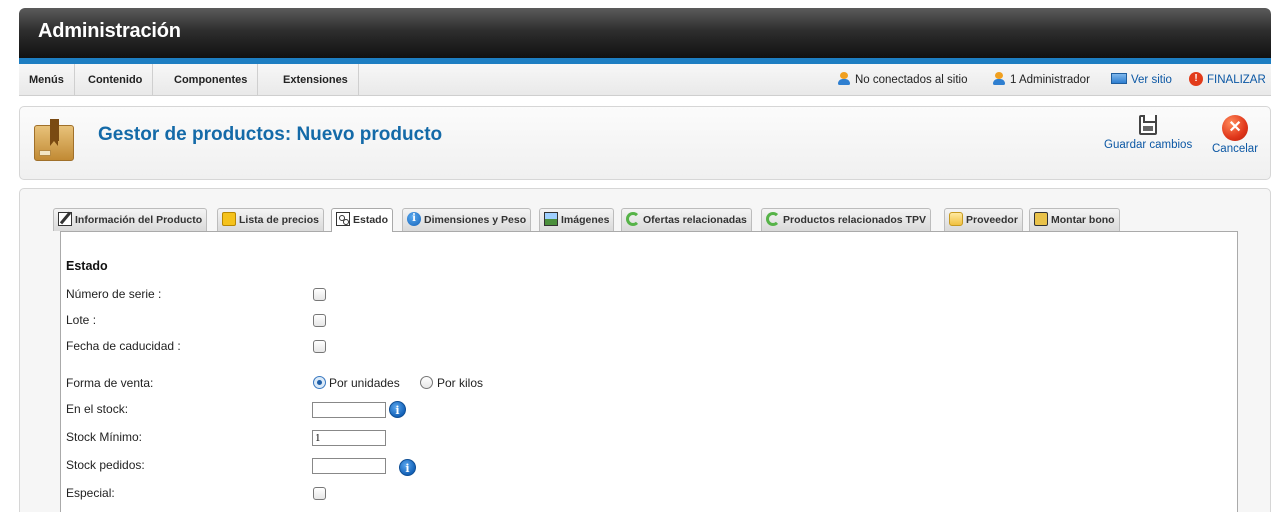 This screenshot has width=1287, height=512. What do you see at coordinates (270, 134) in the screenshot?
I see `page-title: Gestor de productos: Nuevo producto` at bounding box center [270, 134].